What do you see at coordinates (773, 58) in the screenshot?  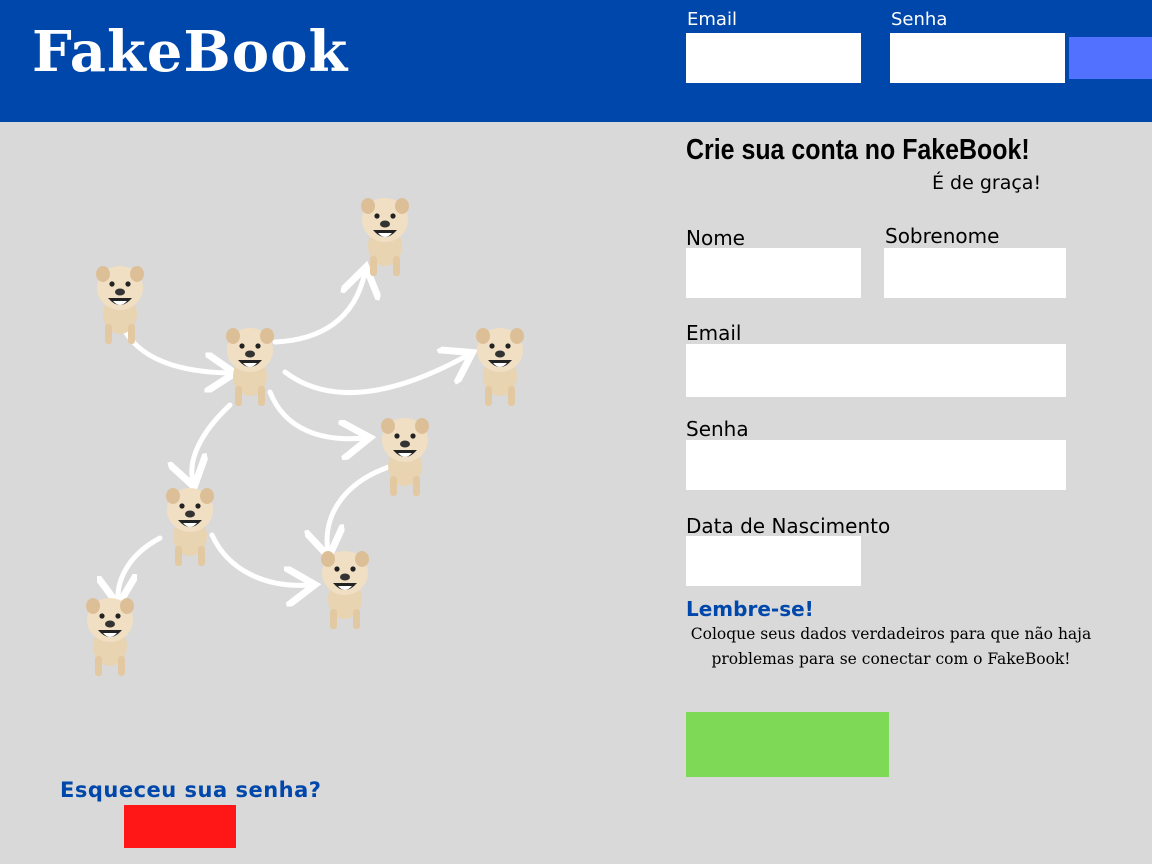 I see `login-email-input` at bounding box center [773, 58].